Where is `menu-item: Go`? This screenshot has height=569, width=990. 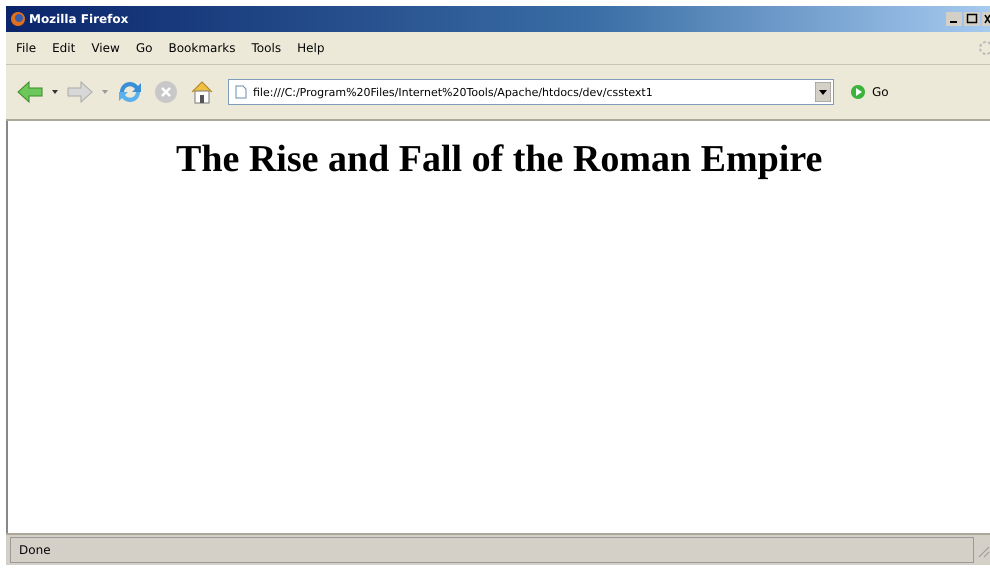
menu-item: Go is located at coordinates (144, 48).